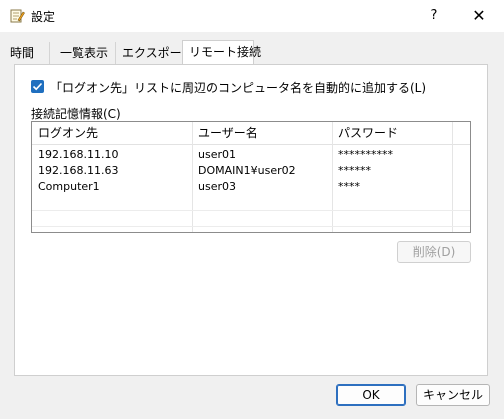 The height and width of the screenshot is (419, 504). Describe the element at coordinates (252, 376) in the screenshot. I see `footer-divider` at that location.